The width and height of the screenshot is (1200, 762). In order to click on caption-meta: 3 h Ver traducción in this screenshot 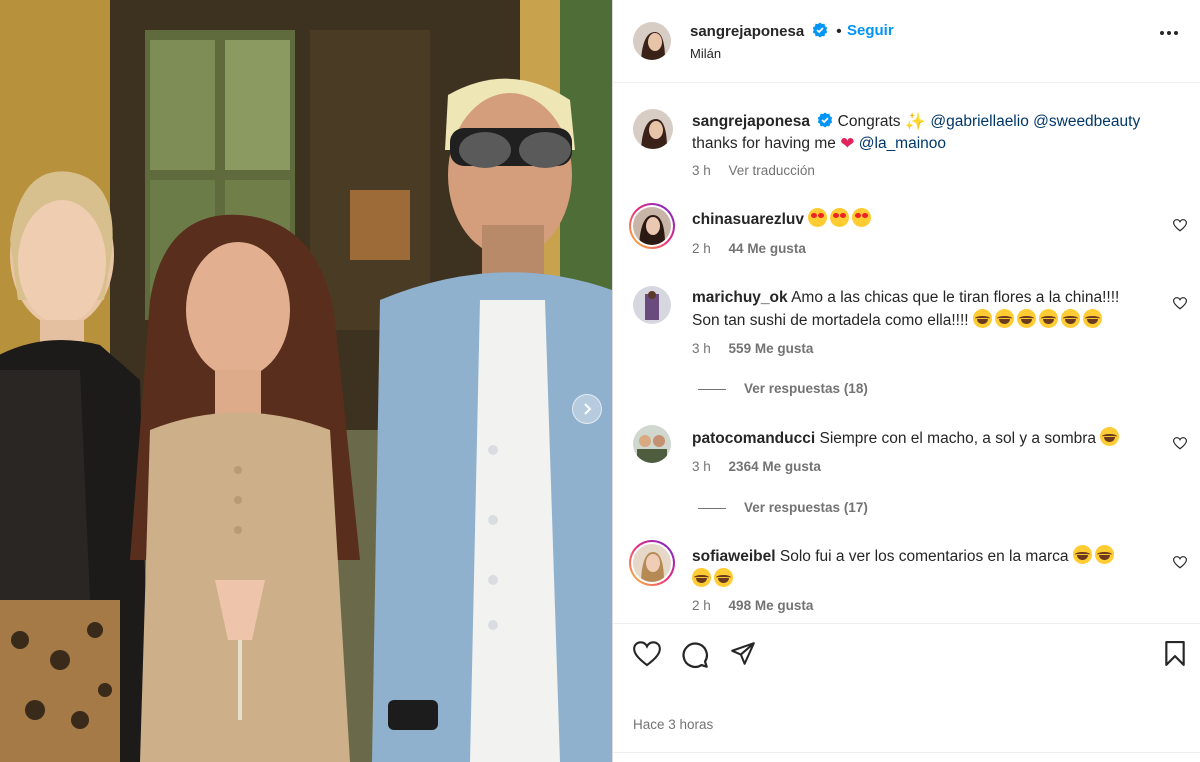, I will do `click(760, 170)`.